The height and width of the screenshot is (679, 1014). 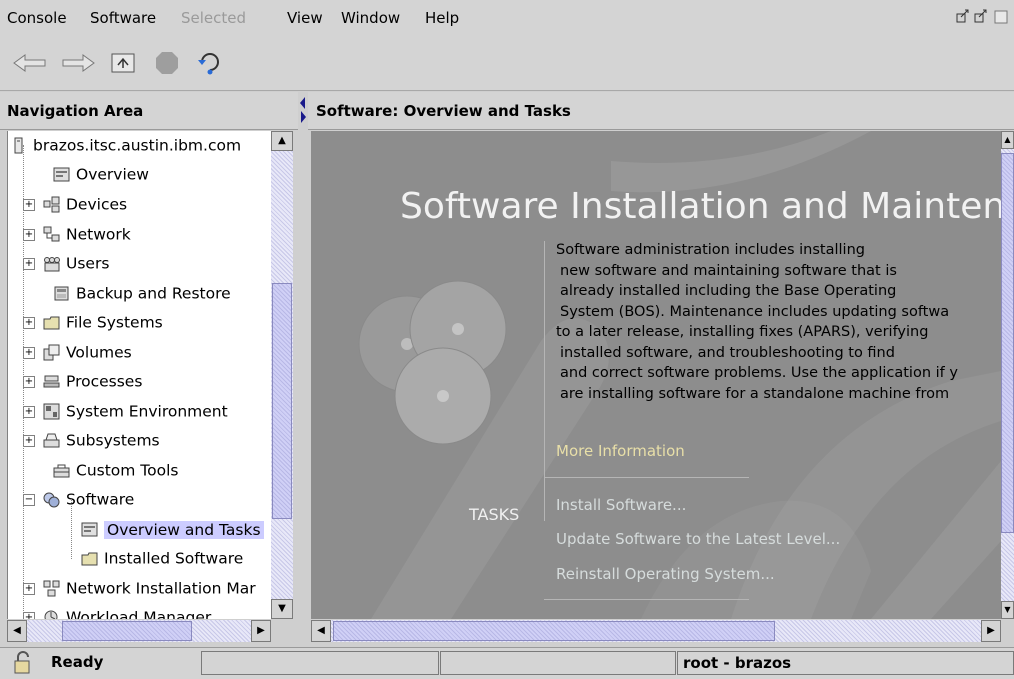 What do you see at coordinates (51, 500) in the screenshot?
I see `software-icon` at bounding box center [51, 500].